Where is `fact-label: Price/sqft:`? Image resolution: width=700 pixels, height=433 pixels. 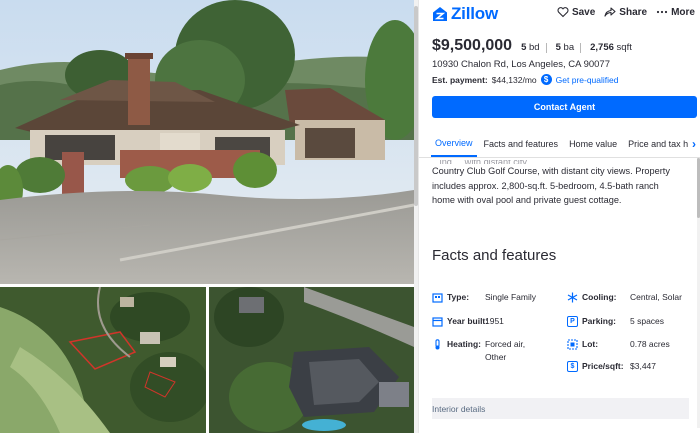
fact-label: Price/sqft: is located at coordinates (603, 366).